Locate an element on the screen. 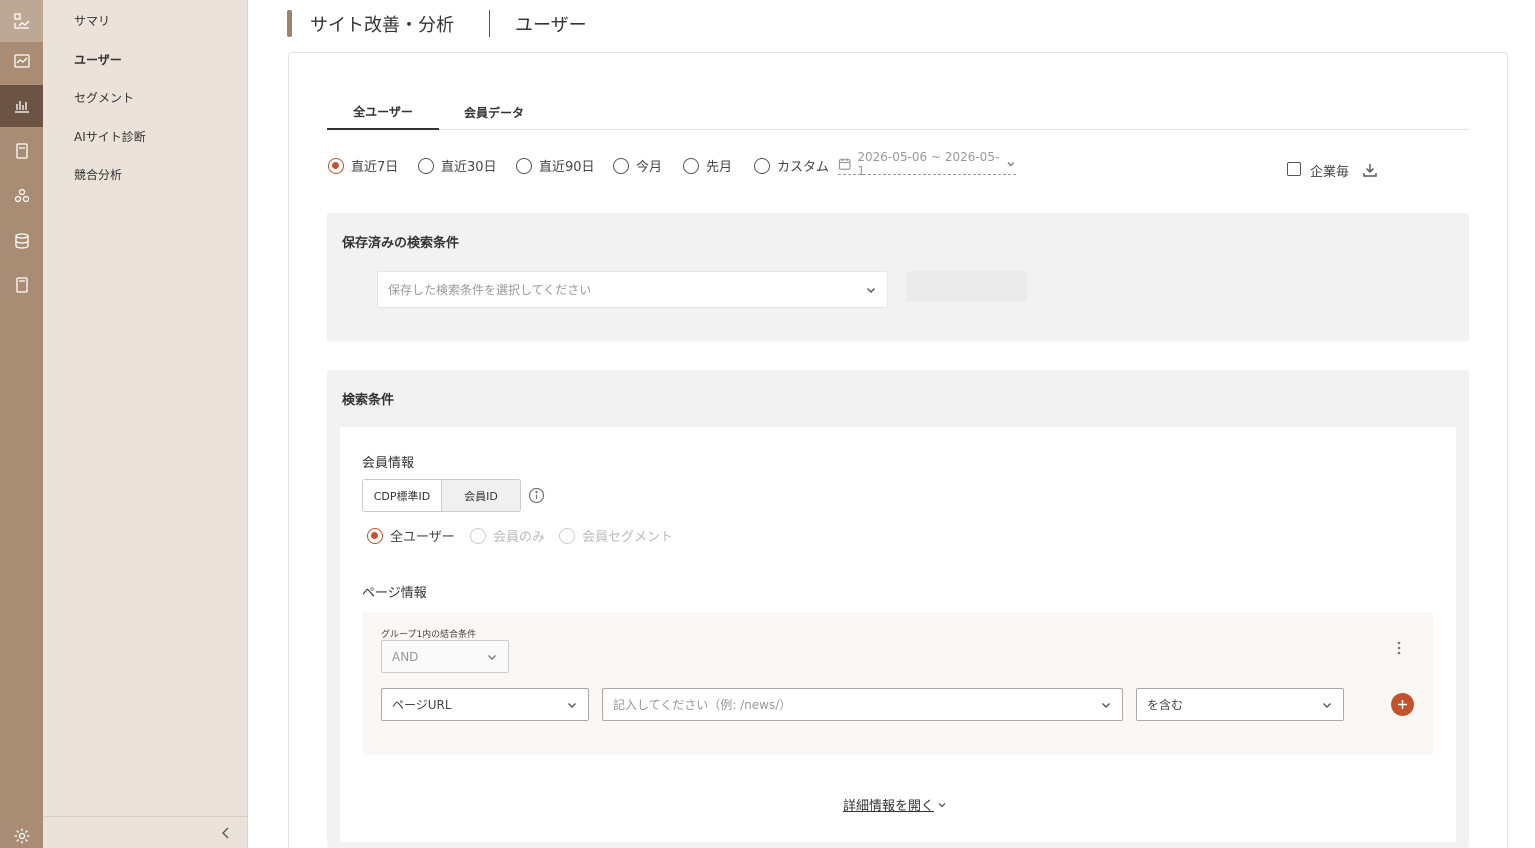 The image size is (1535, 848). period-option-this-month: 今月 is located at coordinates (637, 165).